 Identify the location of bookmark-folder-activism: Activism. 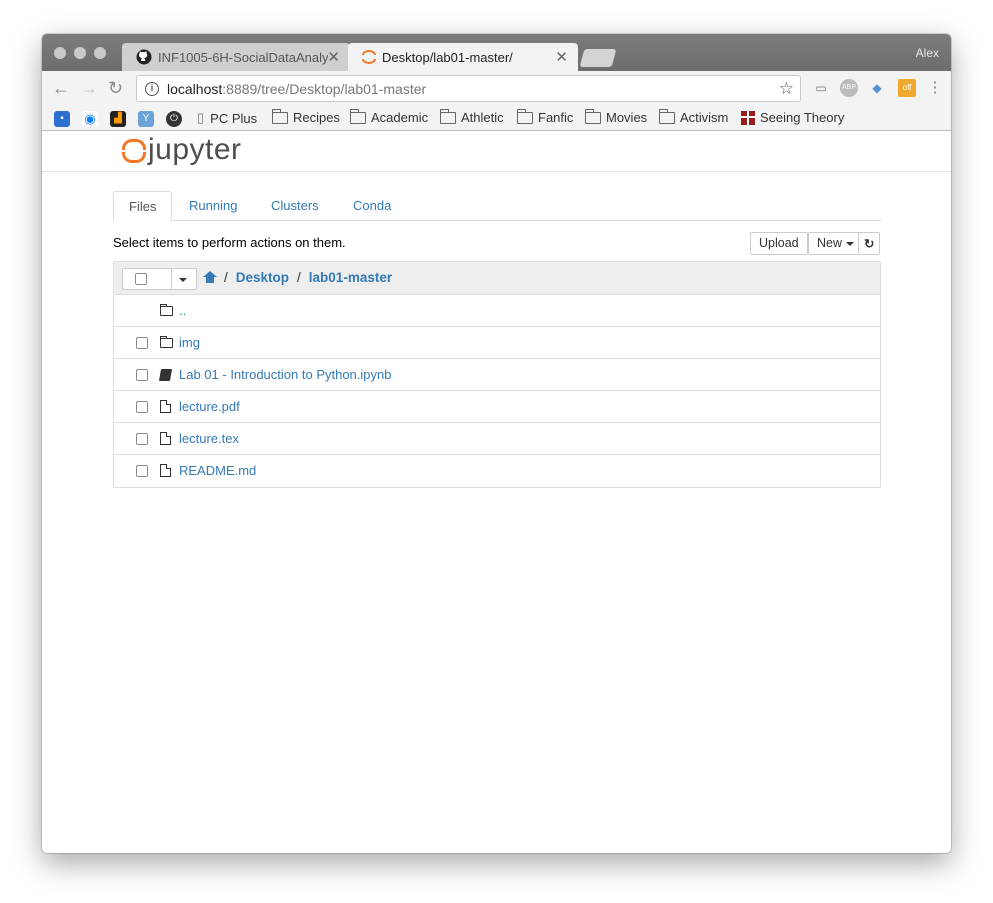
(693, 116).